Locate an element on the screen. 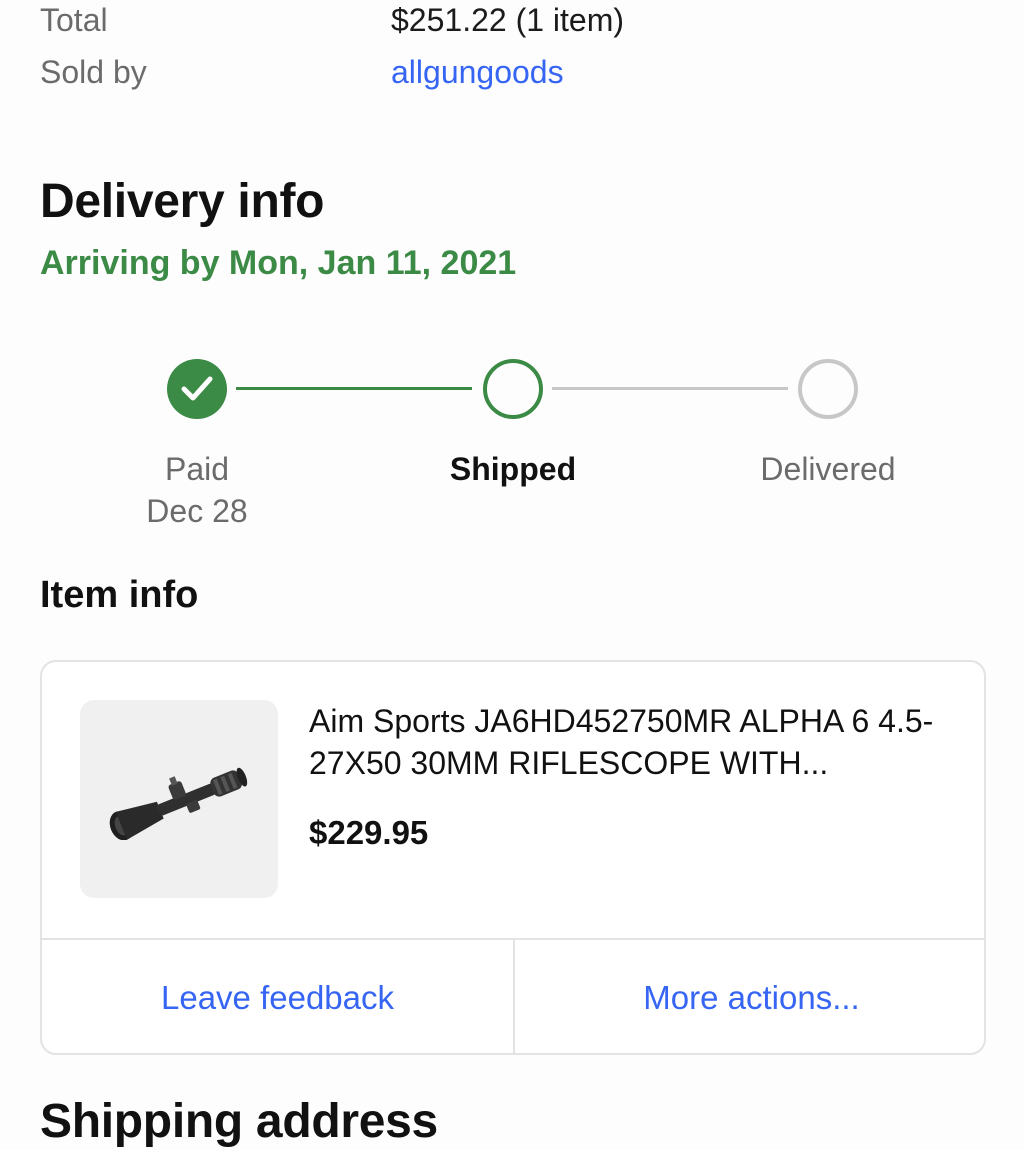 This screenshot has height=1150, width=1024. step-delivered-circle-icon is located at coordinates (828, 389).